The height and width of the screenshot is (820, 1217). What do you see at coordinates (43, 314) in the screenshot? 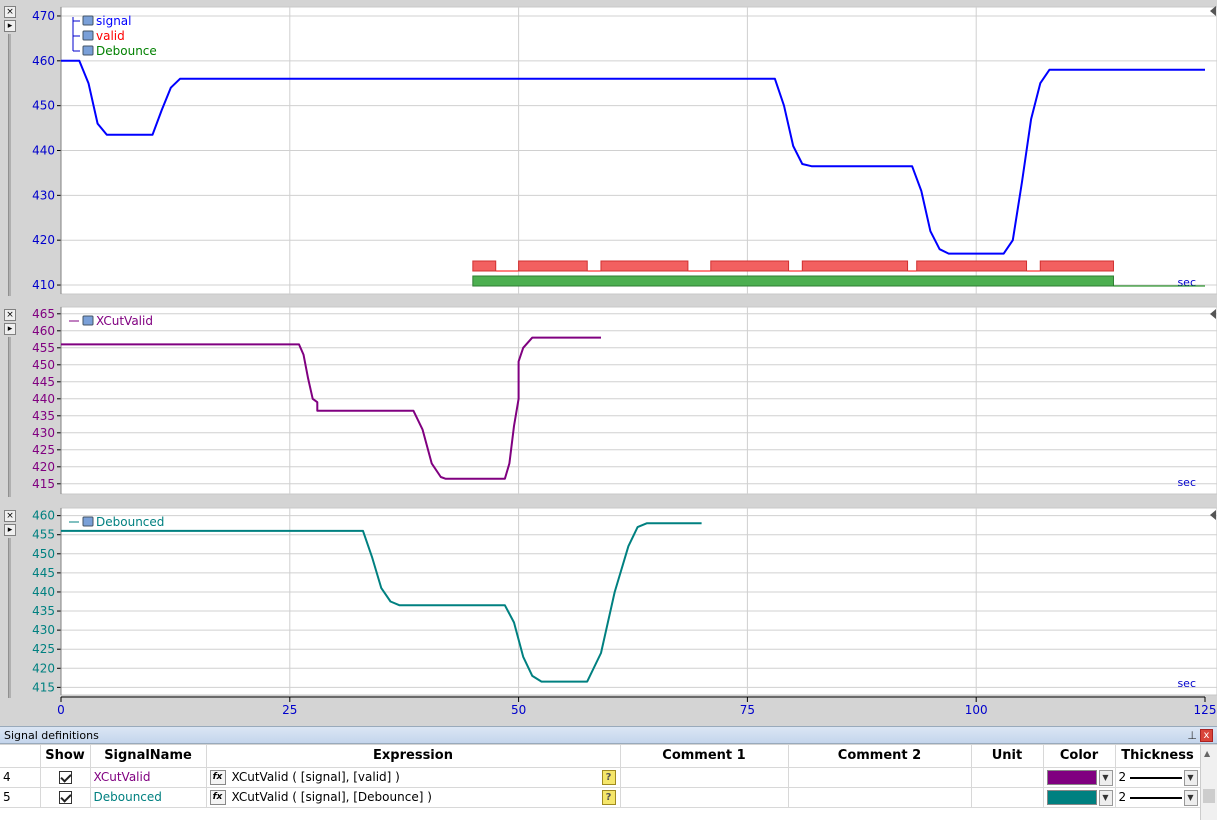
I see `y-tick-label: 465` at bounding box center [43, 314].